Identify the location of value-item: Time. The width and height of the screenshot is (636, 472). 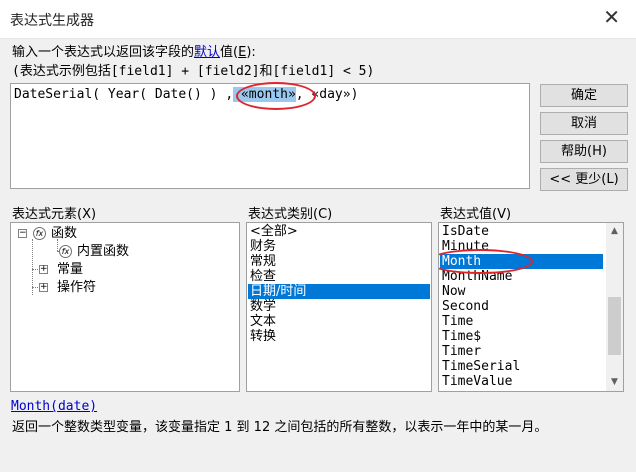
(521, 321).